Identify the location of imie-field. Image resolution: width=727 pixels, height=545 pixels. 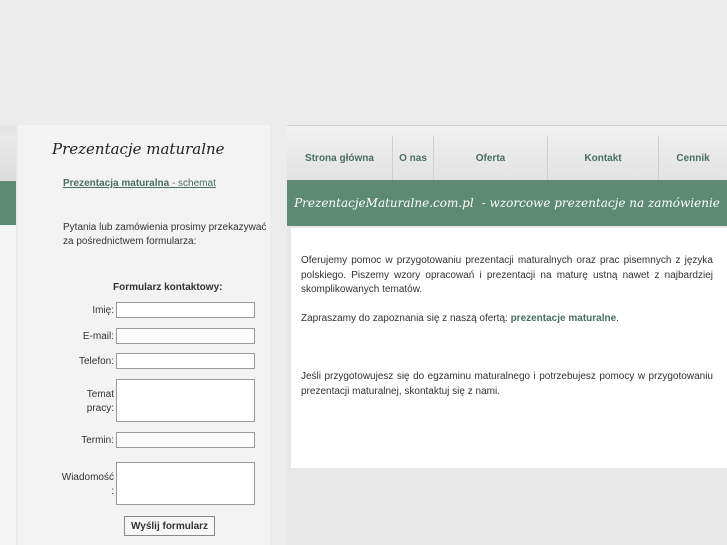
(185, 310).